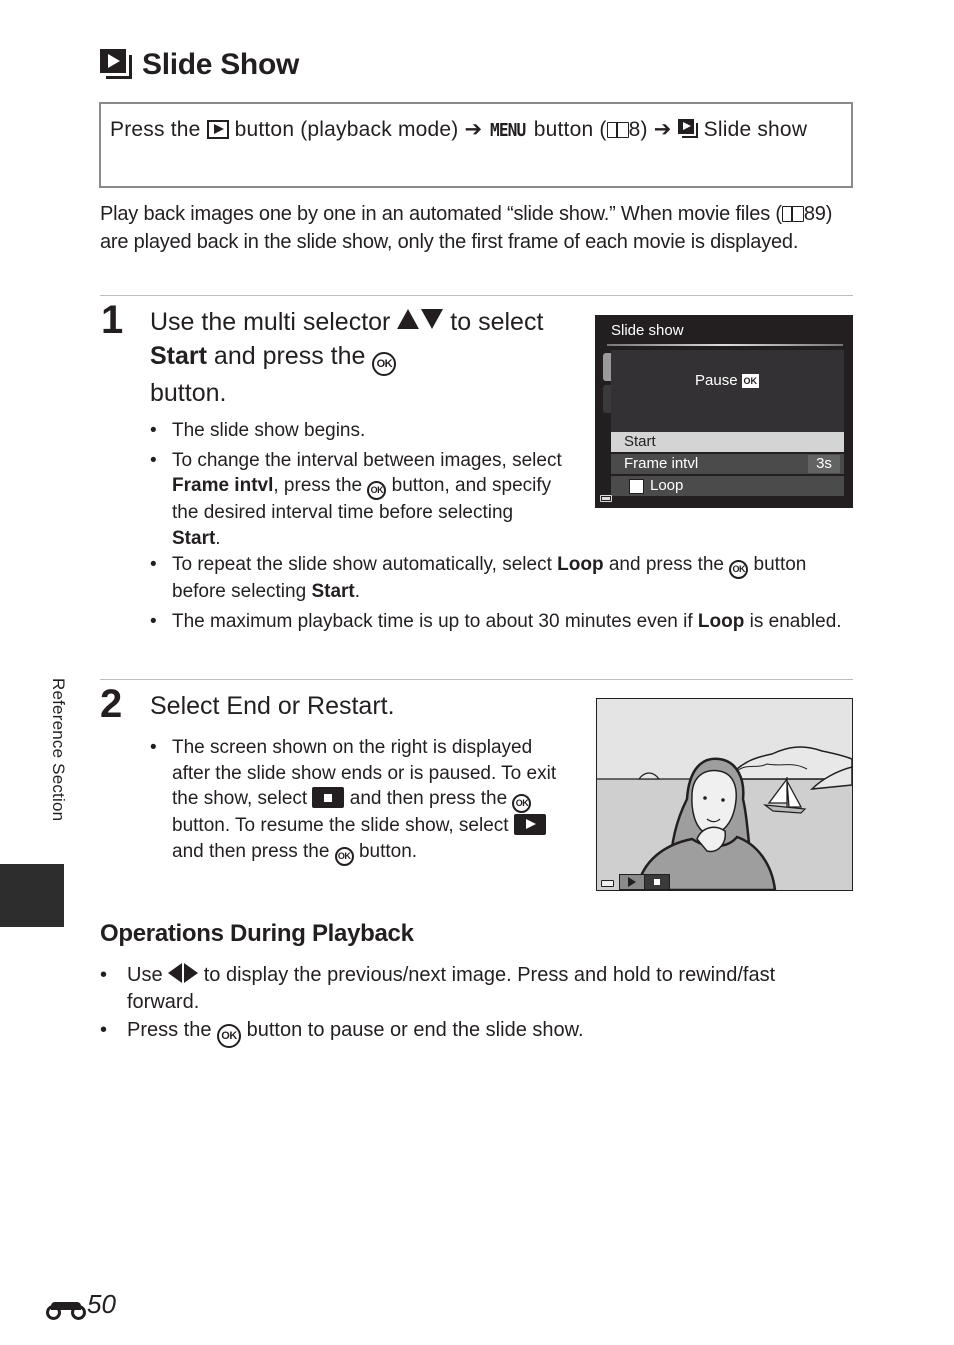  I want to click on menu-button-label: MENU, so click(508, 130).